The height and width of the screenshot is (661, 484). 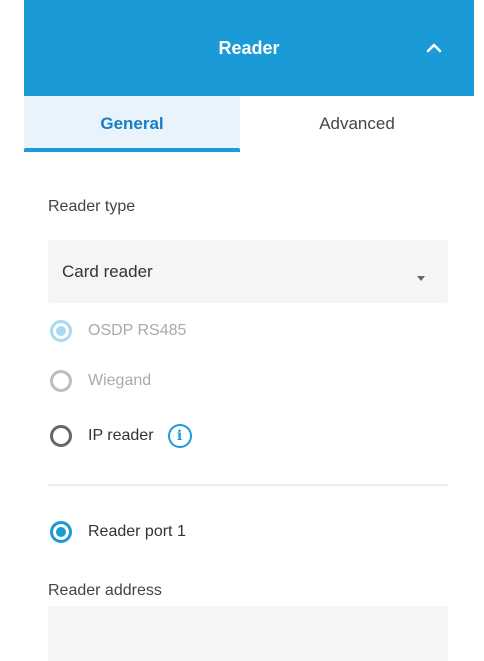 What do you see at coordinates (248, 633) in the screenshot?
I see `reader-address-input` at bounding box center [248, 633].